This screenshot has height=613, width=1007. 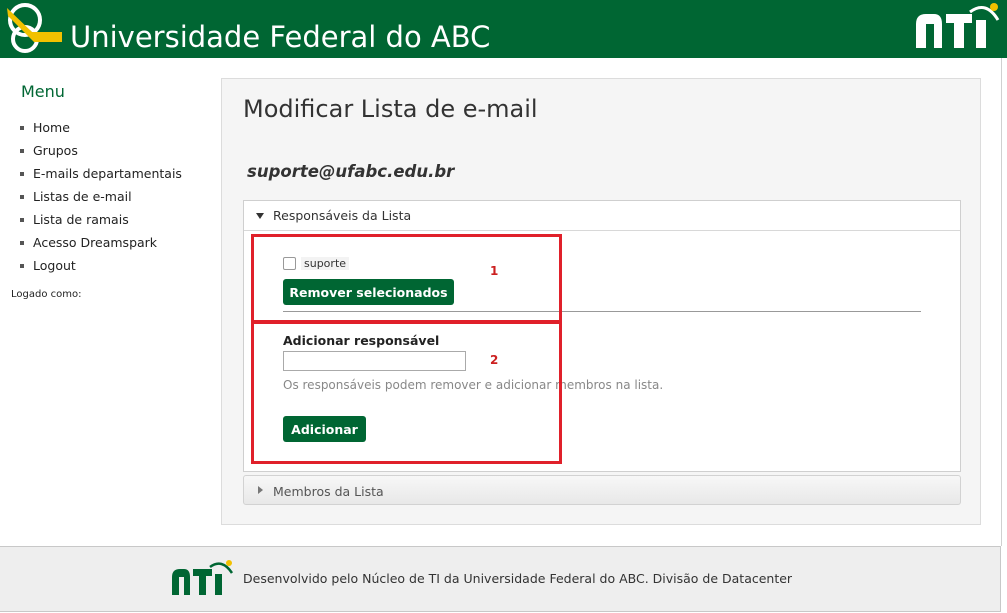 I want to click on site-title: Universidade Federal do ABC, so click(x=280, y=37).